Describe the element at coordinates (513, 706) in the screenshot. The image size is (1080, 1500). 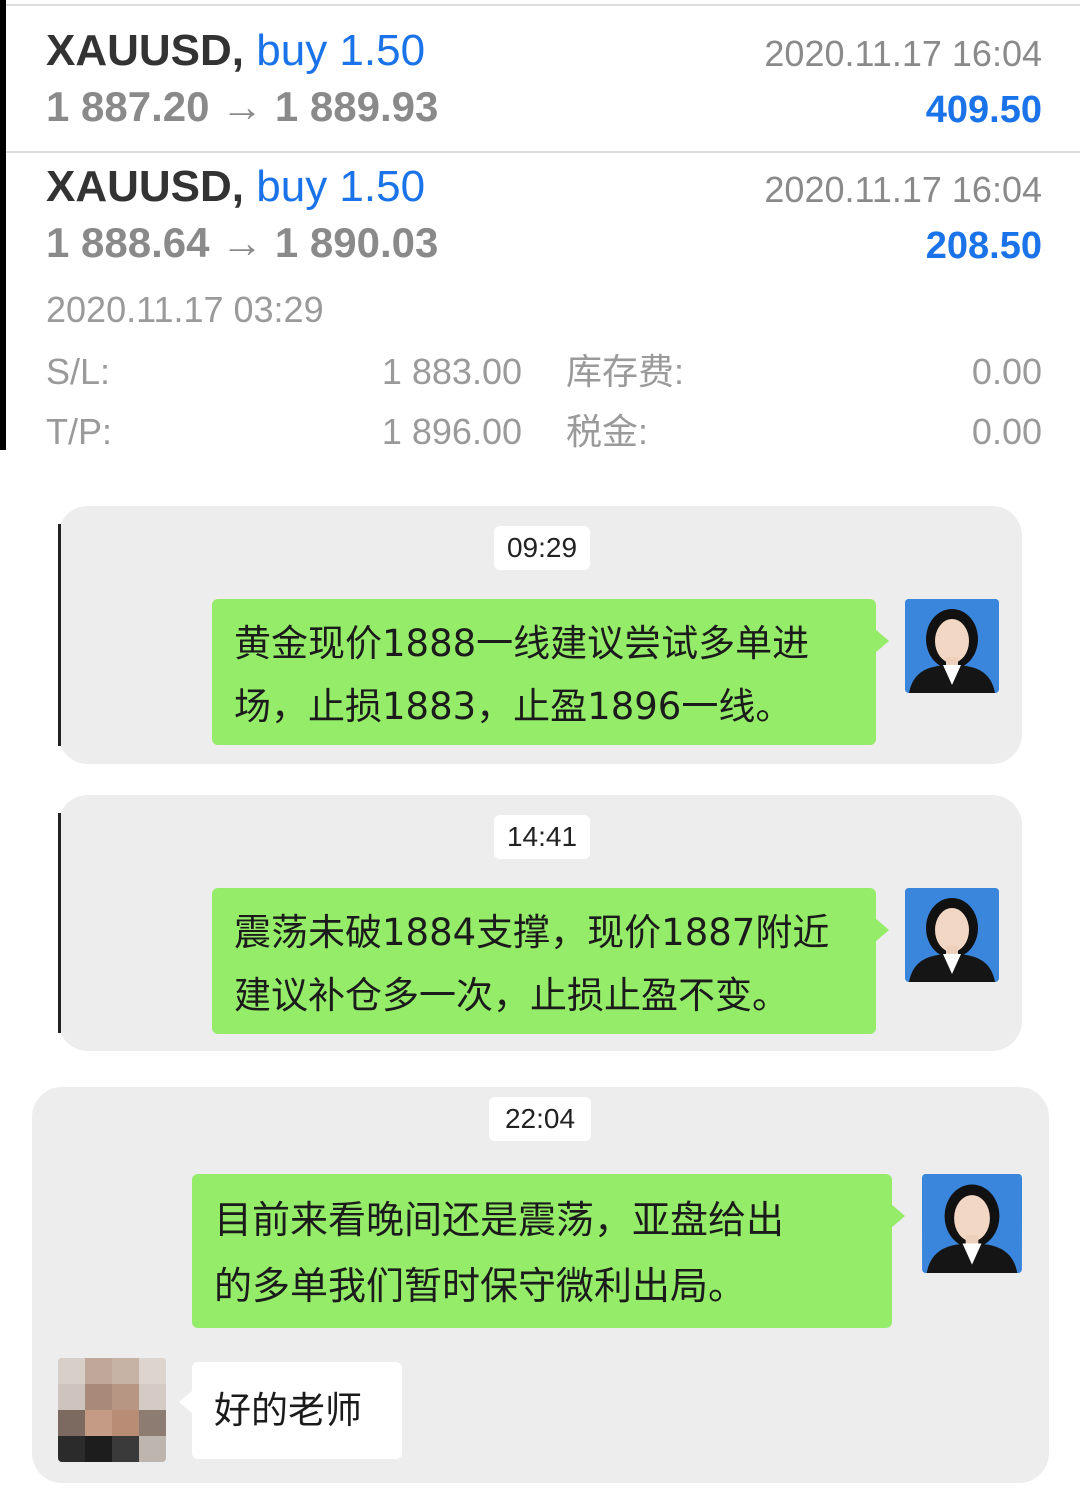
I see `message-line: 场，止损1883，止盈1896一线。` at that location.